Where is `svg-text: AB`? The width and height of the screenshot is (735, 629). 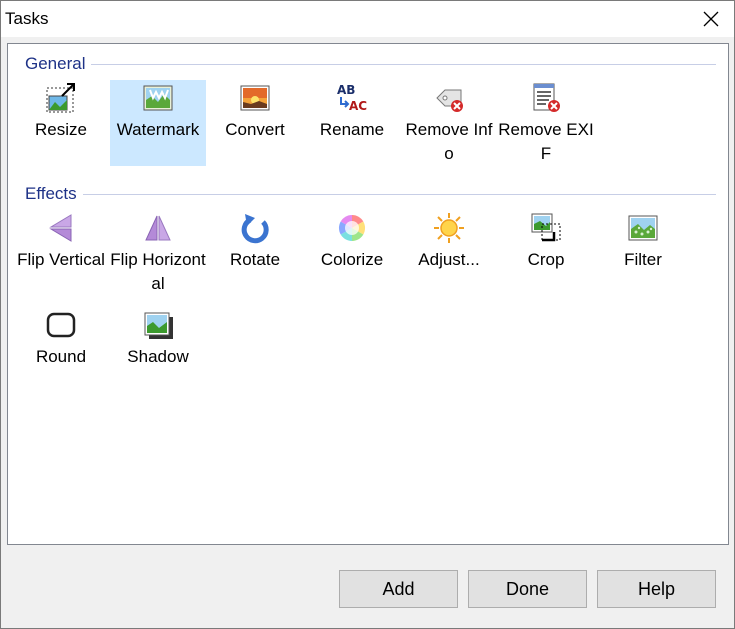 svg-text: AB is located at coordinates (346, 90).